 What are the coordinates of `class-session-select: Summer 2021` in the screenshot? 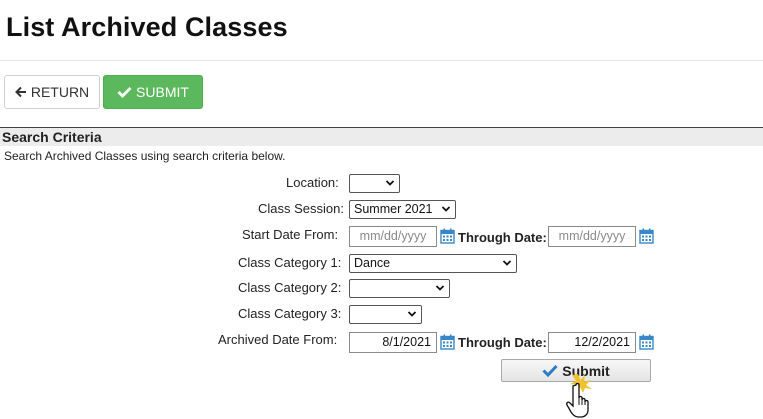 It's located at (402, 209).